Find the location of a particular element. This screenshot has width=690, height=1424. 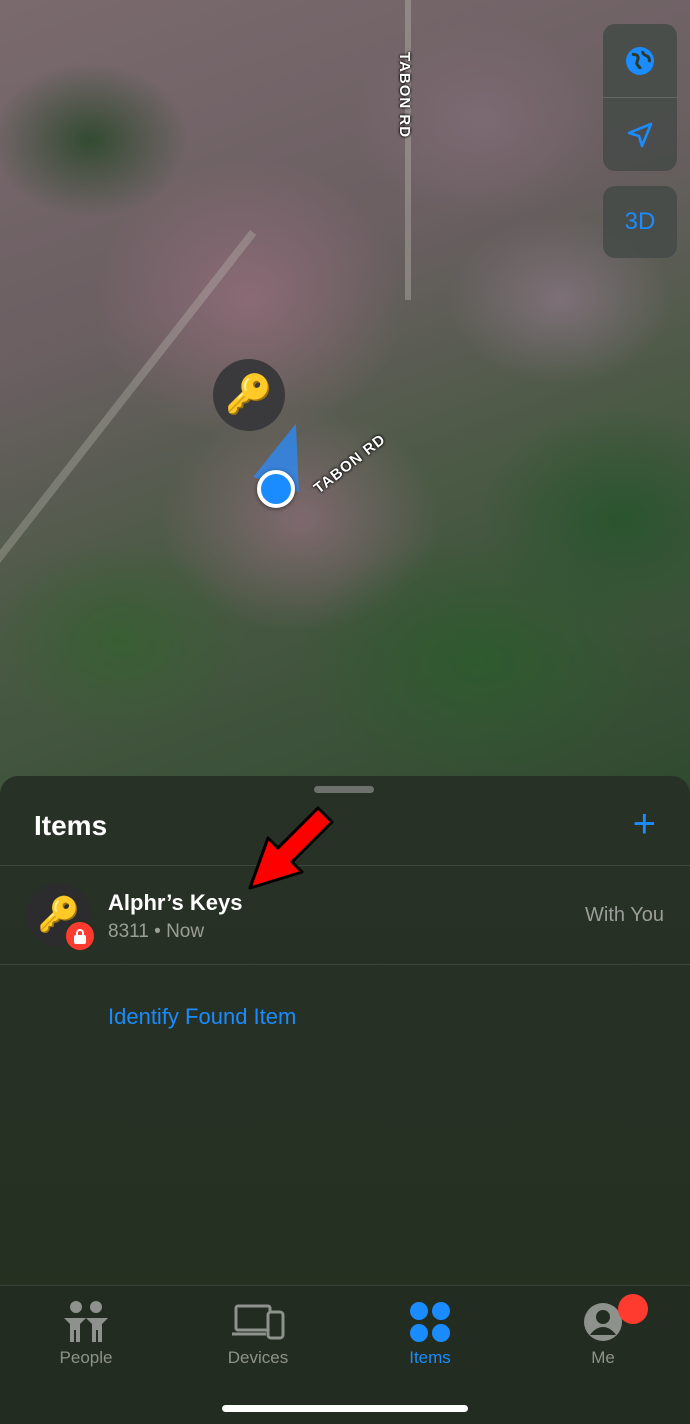

items-grid-icon is located at coordinates (430, 1322).